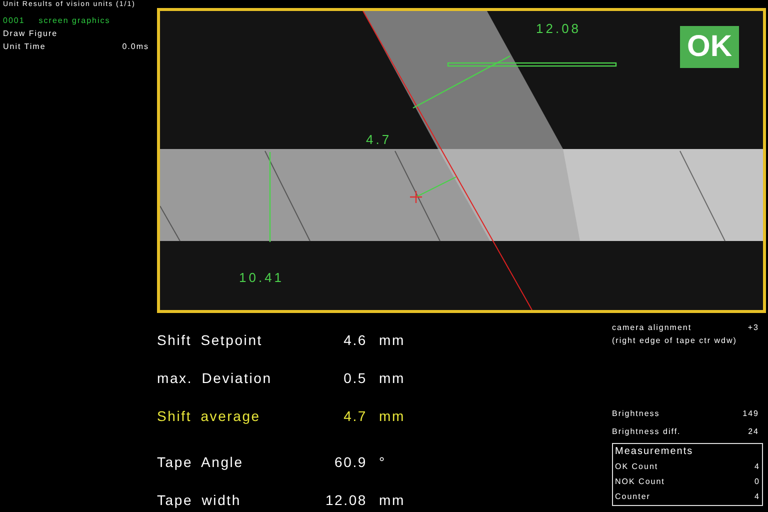  I want to click on measurement-label: max. Deviation, so click(215, 378).